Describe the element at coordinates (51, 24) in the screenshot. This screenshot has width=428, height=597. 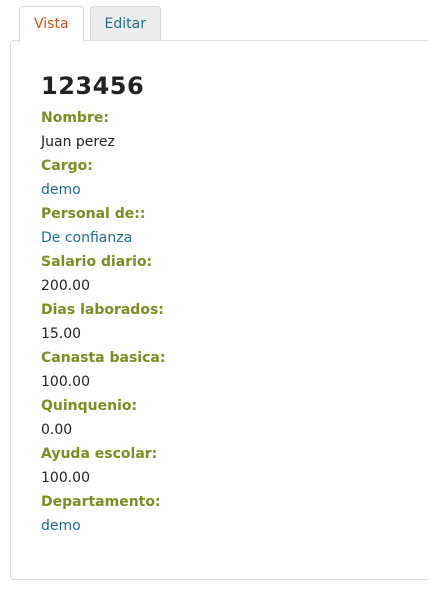
I see `tab-vista: Vista` at that location.